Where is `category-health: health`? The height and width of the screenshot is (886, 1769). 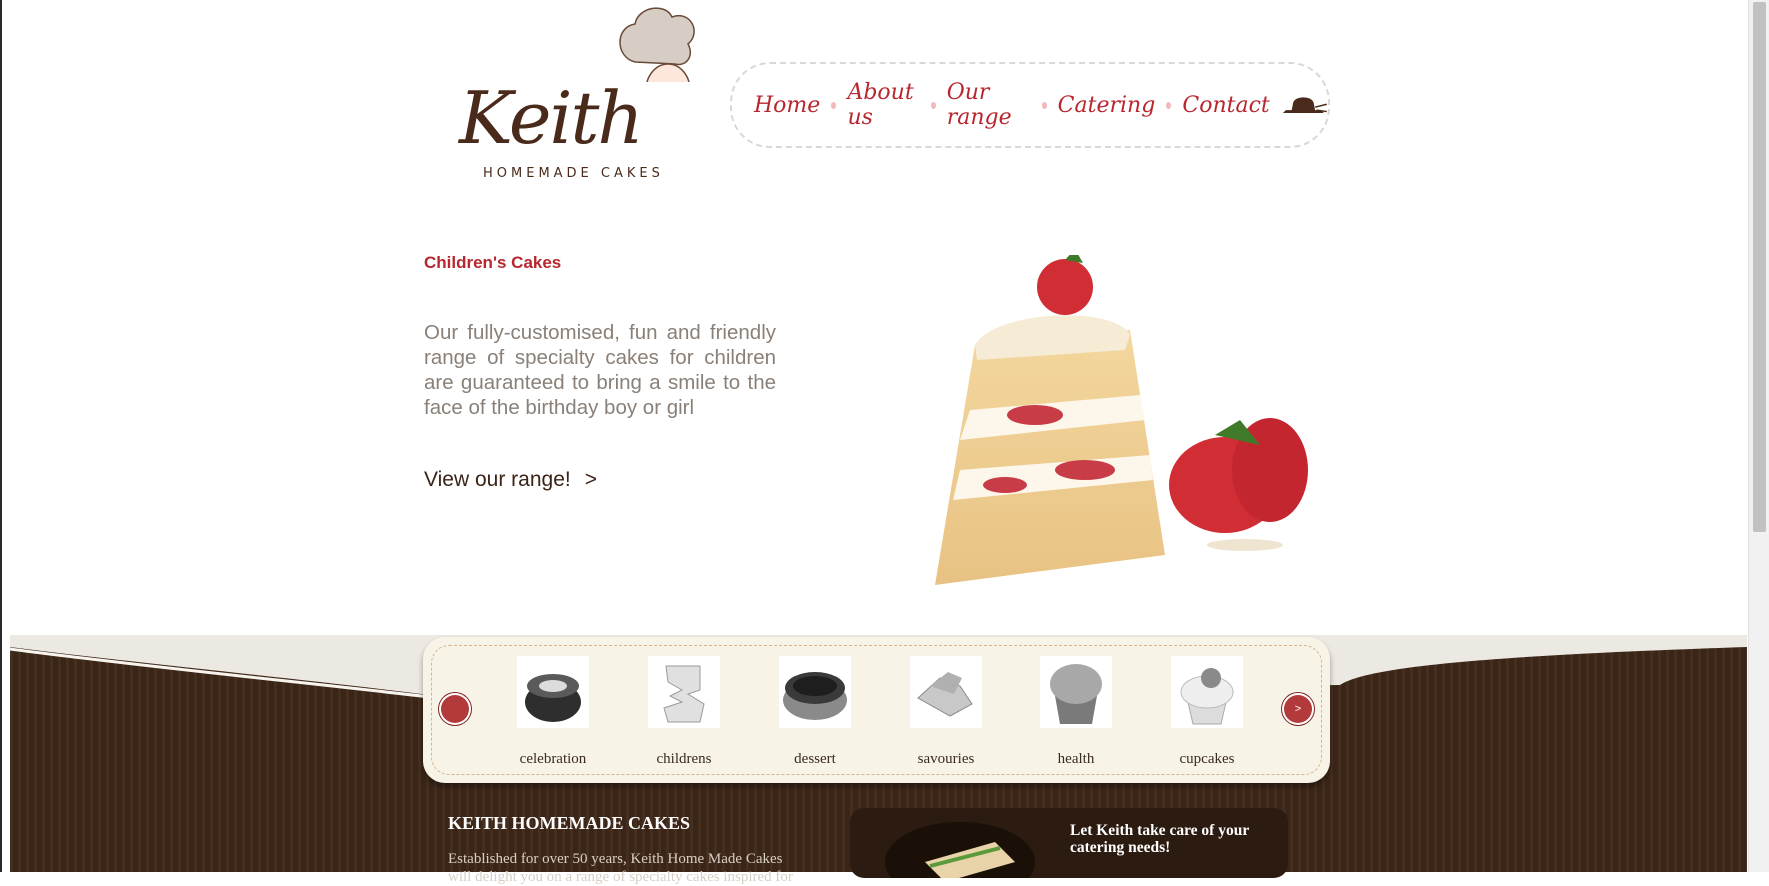
category-health: health is located at coordinates (1076, 712).